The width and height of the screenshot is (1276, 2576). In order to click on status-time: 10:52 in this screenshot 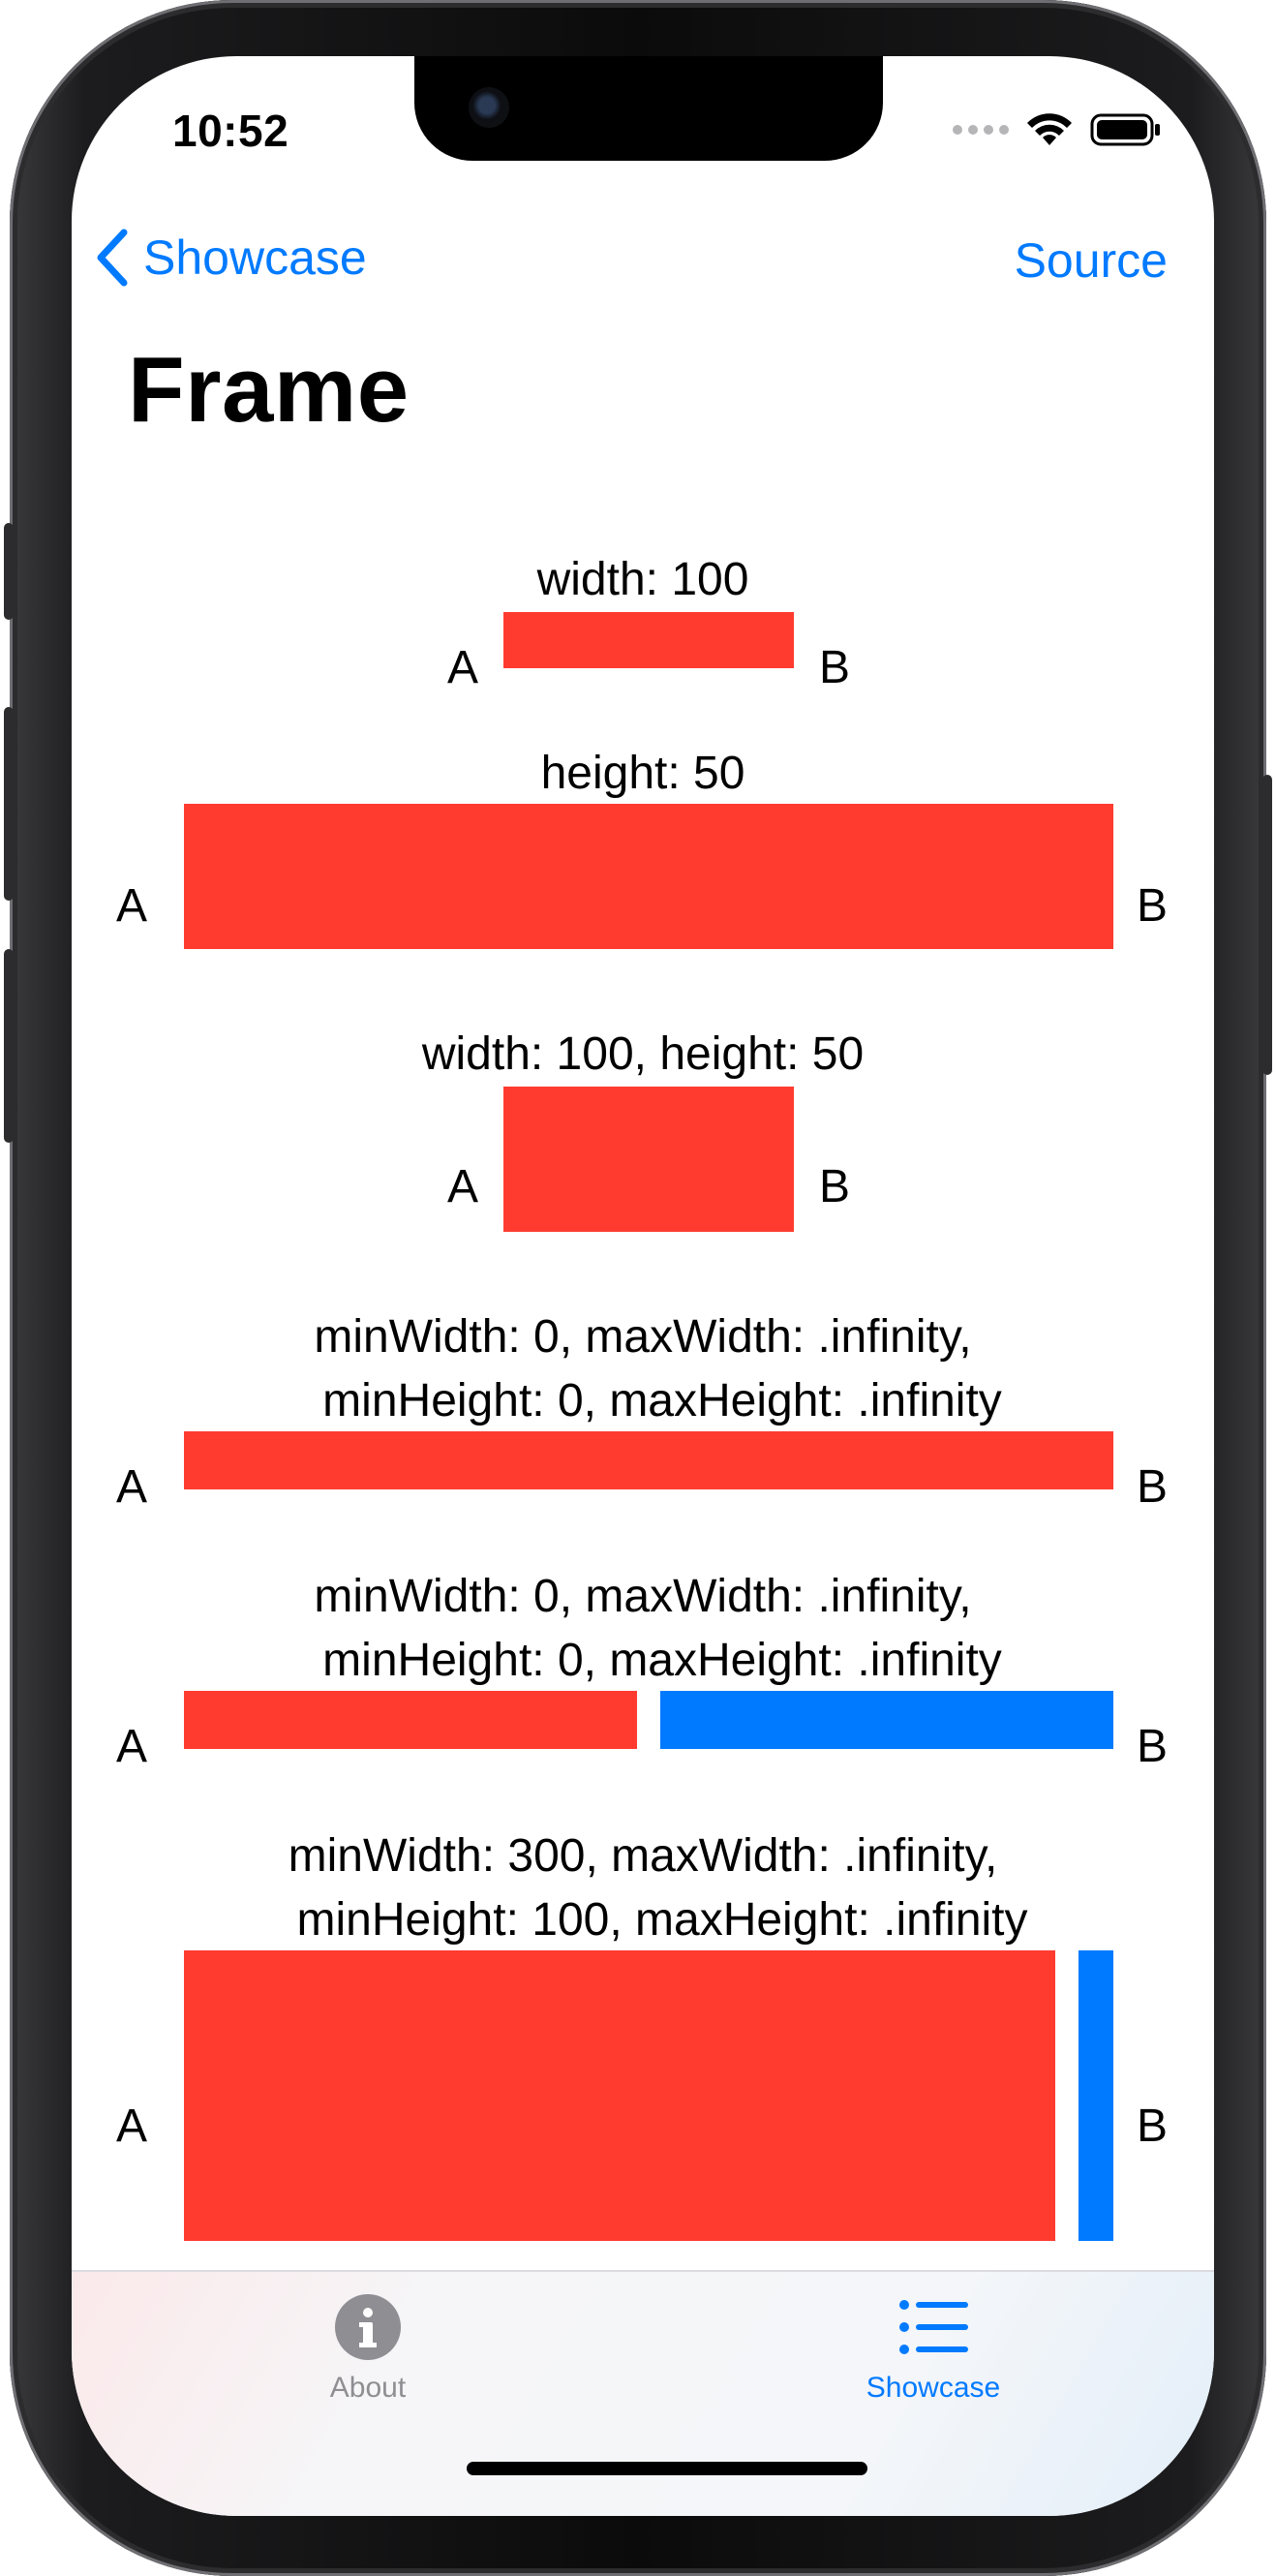, I will do `click(230, 131)`.